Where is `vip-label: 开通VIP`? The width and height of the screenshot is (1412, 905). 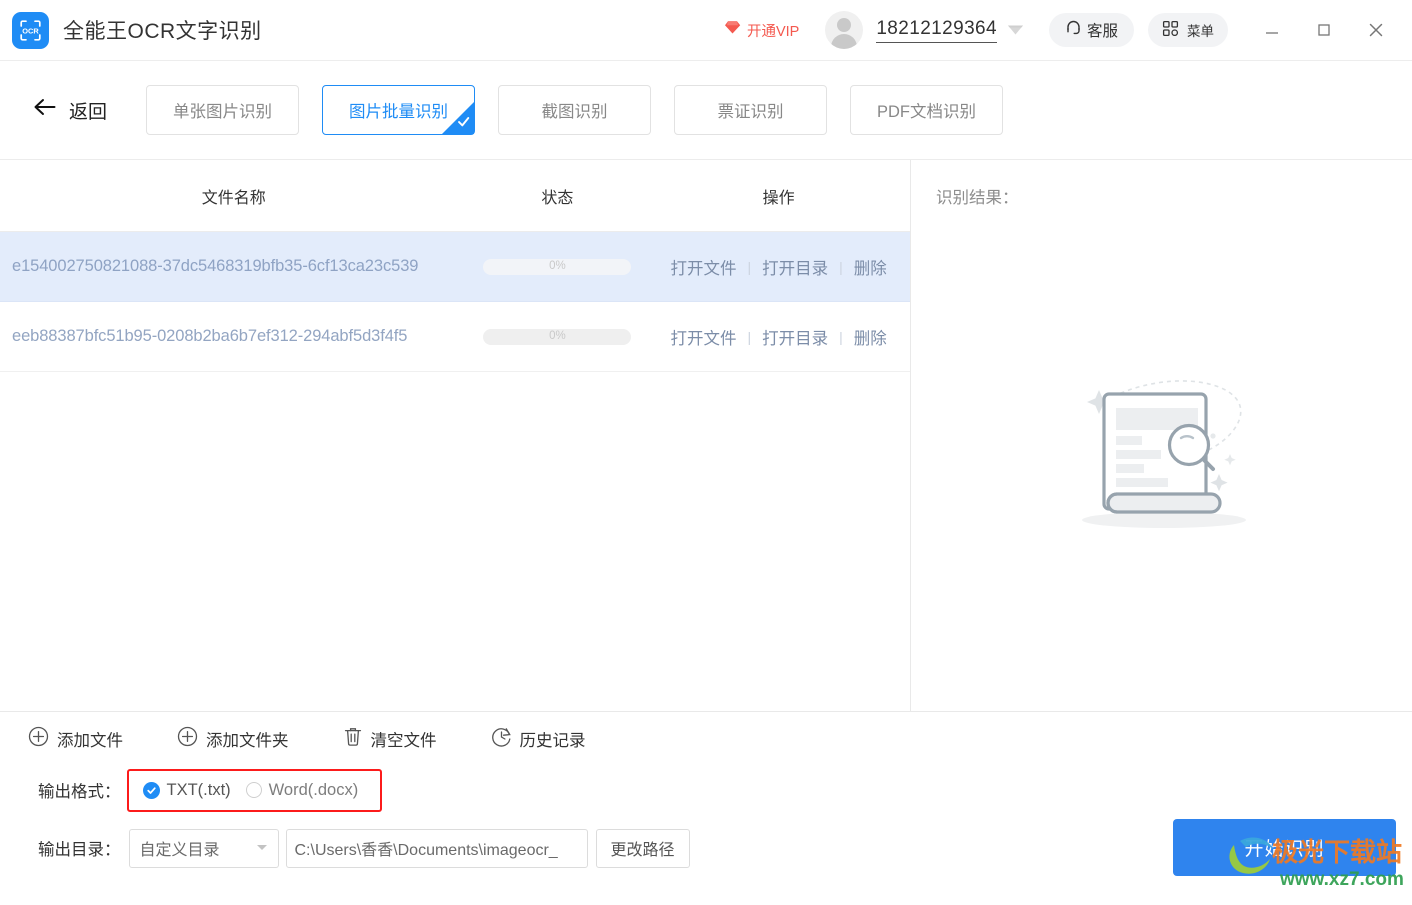
vip-label: 开通VIP is located at coordinates (773, 31).